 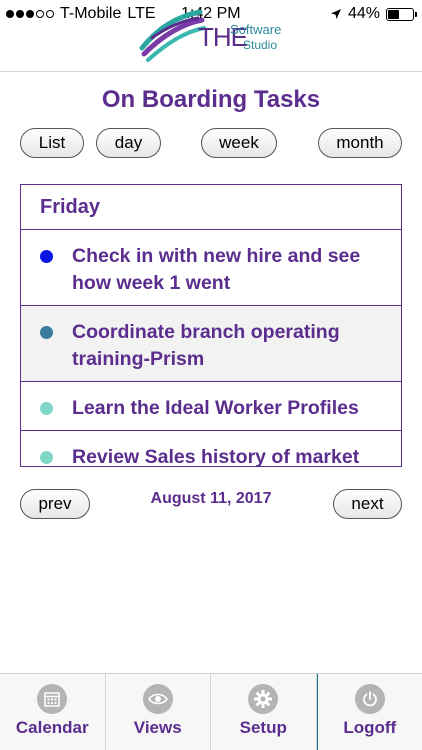 I want to click on eye-icon, so click(x=157, y=699).